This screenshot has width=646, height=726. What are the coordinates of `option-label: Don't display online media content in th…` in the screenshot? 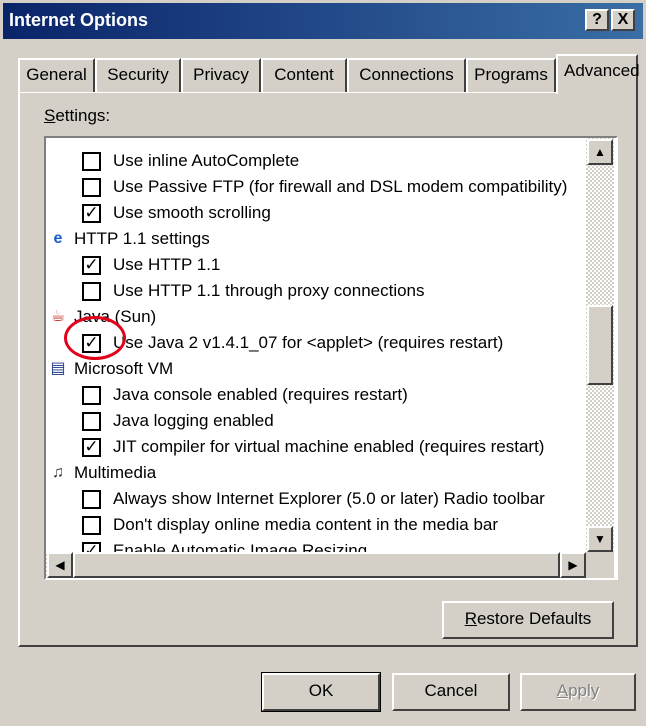 It's located at (306, 524).